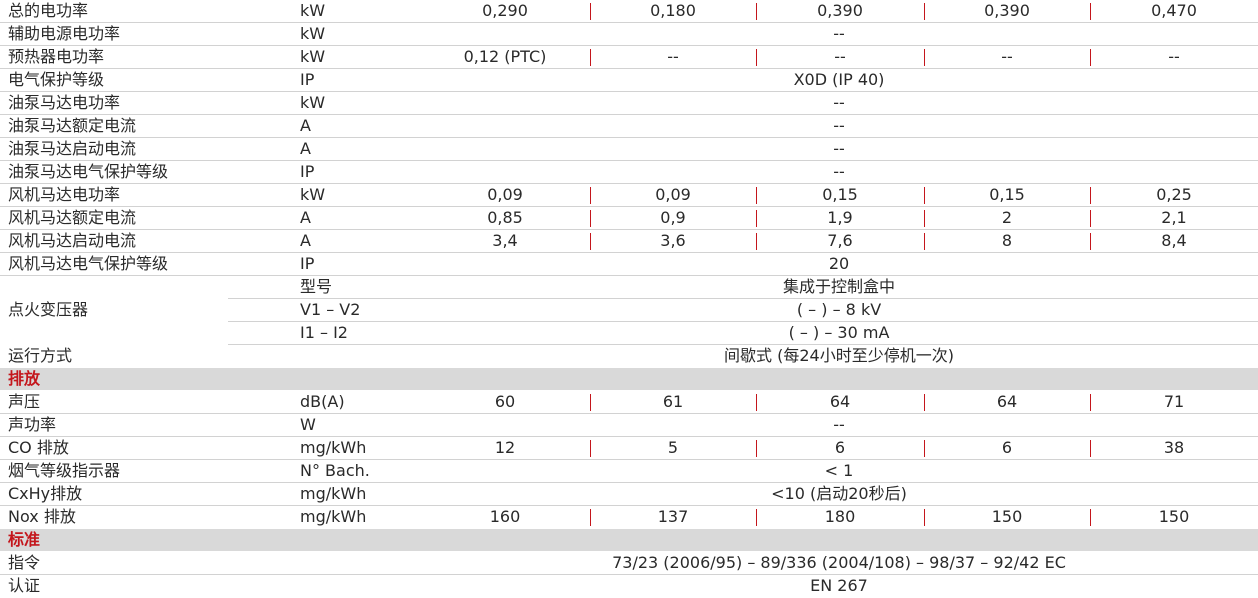 This screenshot has height=598, width=1258. I want to click on section-emissions-label: 排放, so click(24, 378).